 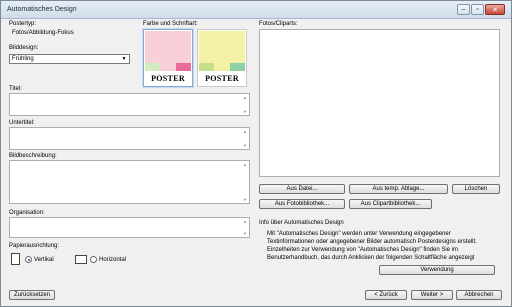 I want to click on titel-scrollbar: ▲ ▼, so click(x=245, y=104).